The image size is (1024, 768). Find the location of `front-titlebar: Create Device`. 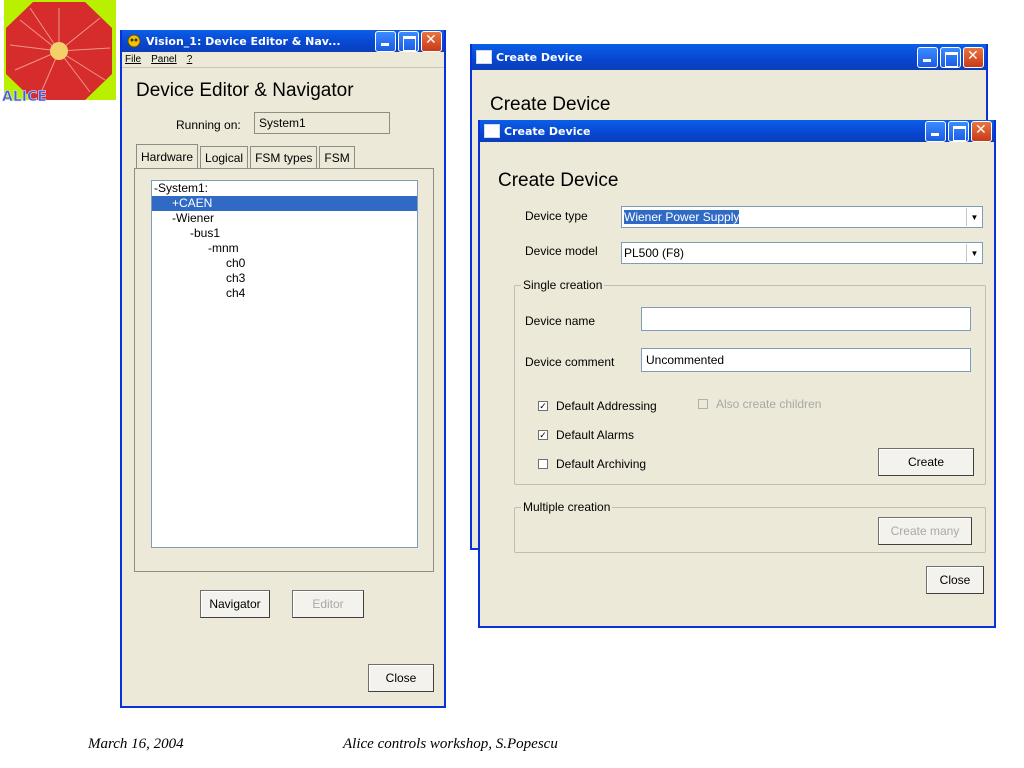

front-titlebar: Create Device is located at coordinates (737, 131).